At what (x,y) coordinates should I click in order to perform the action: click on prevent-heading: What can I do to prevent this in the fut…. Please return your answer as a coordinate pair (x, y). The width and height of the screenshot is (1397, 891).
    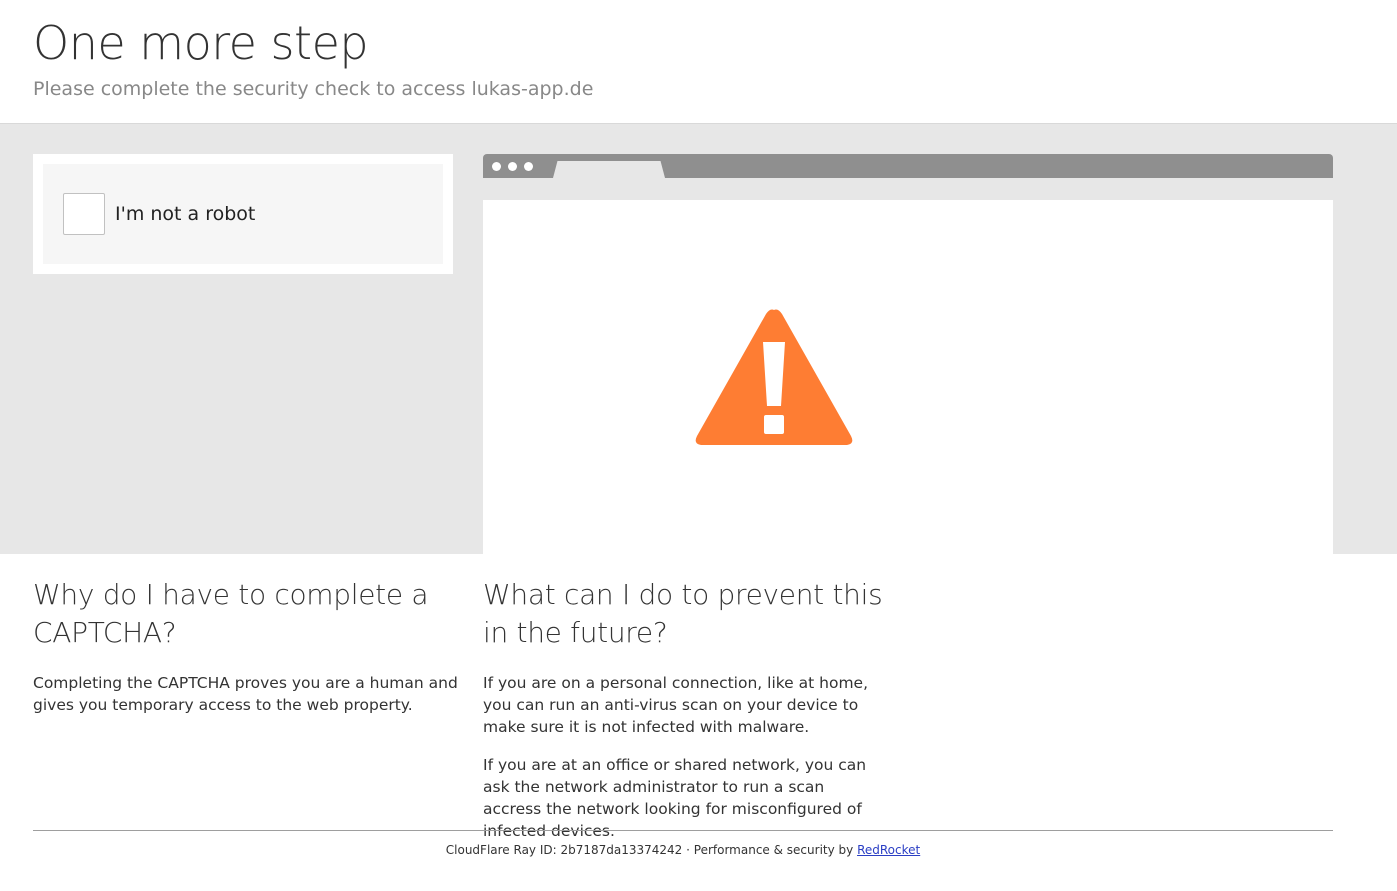
    Looking at the image, I should click on (683, 613).